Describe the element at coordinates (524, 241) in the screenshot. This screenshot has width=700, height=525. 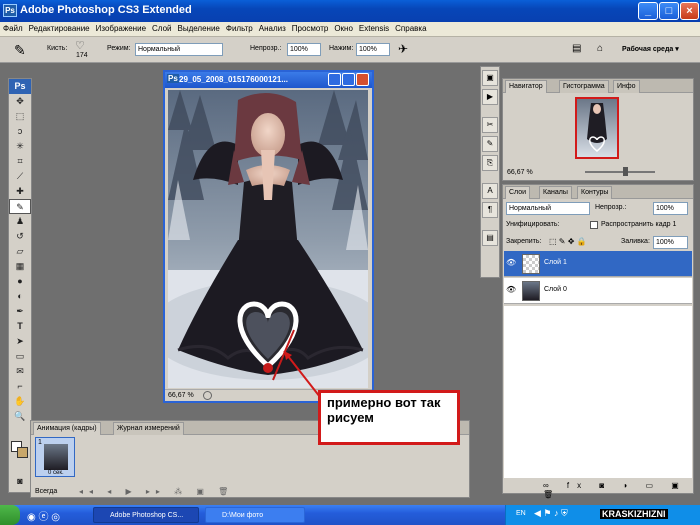
I see `lock-label: Закрепить:` at that location.